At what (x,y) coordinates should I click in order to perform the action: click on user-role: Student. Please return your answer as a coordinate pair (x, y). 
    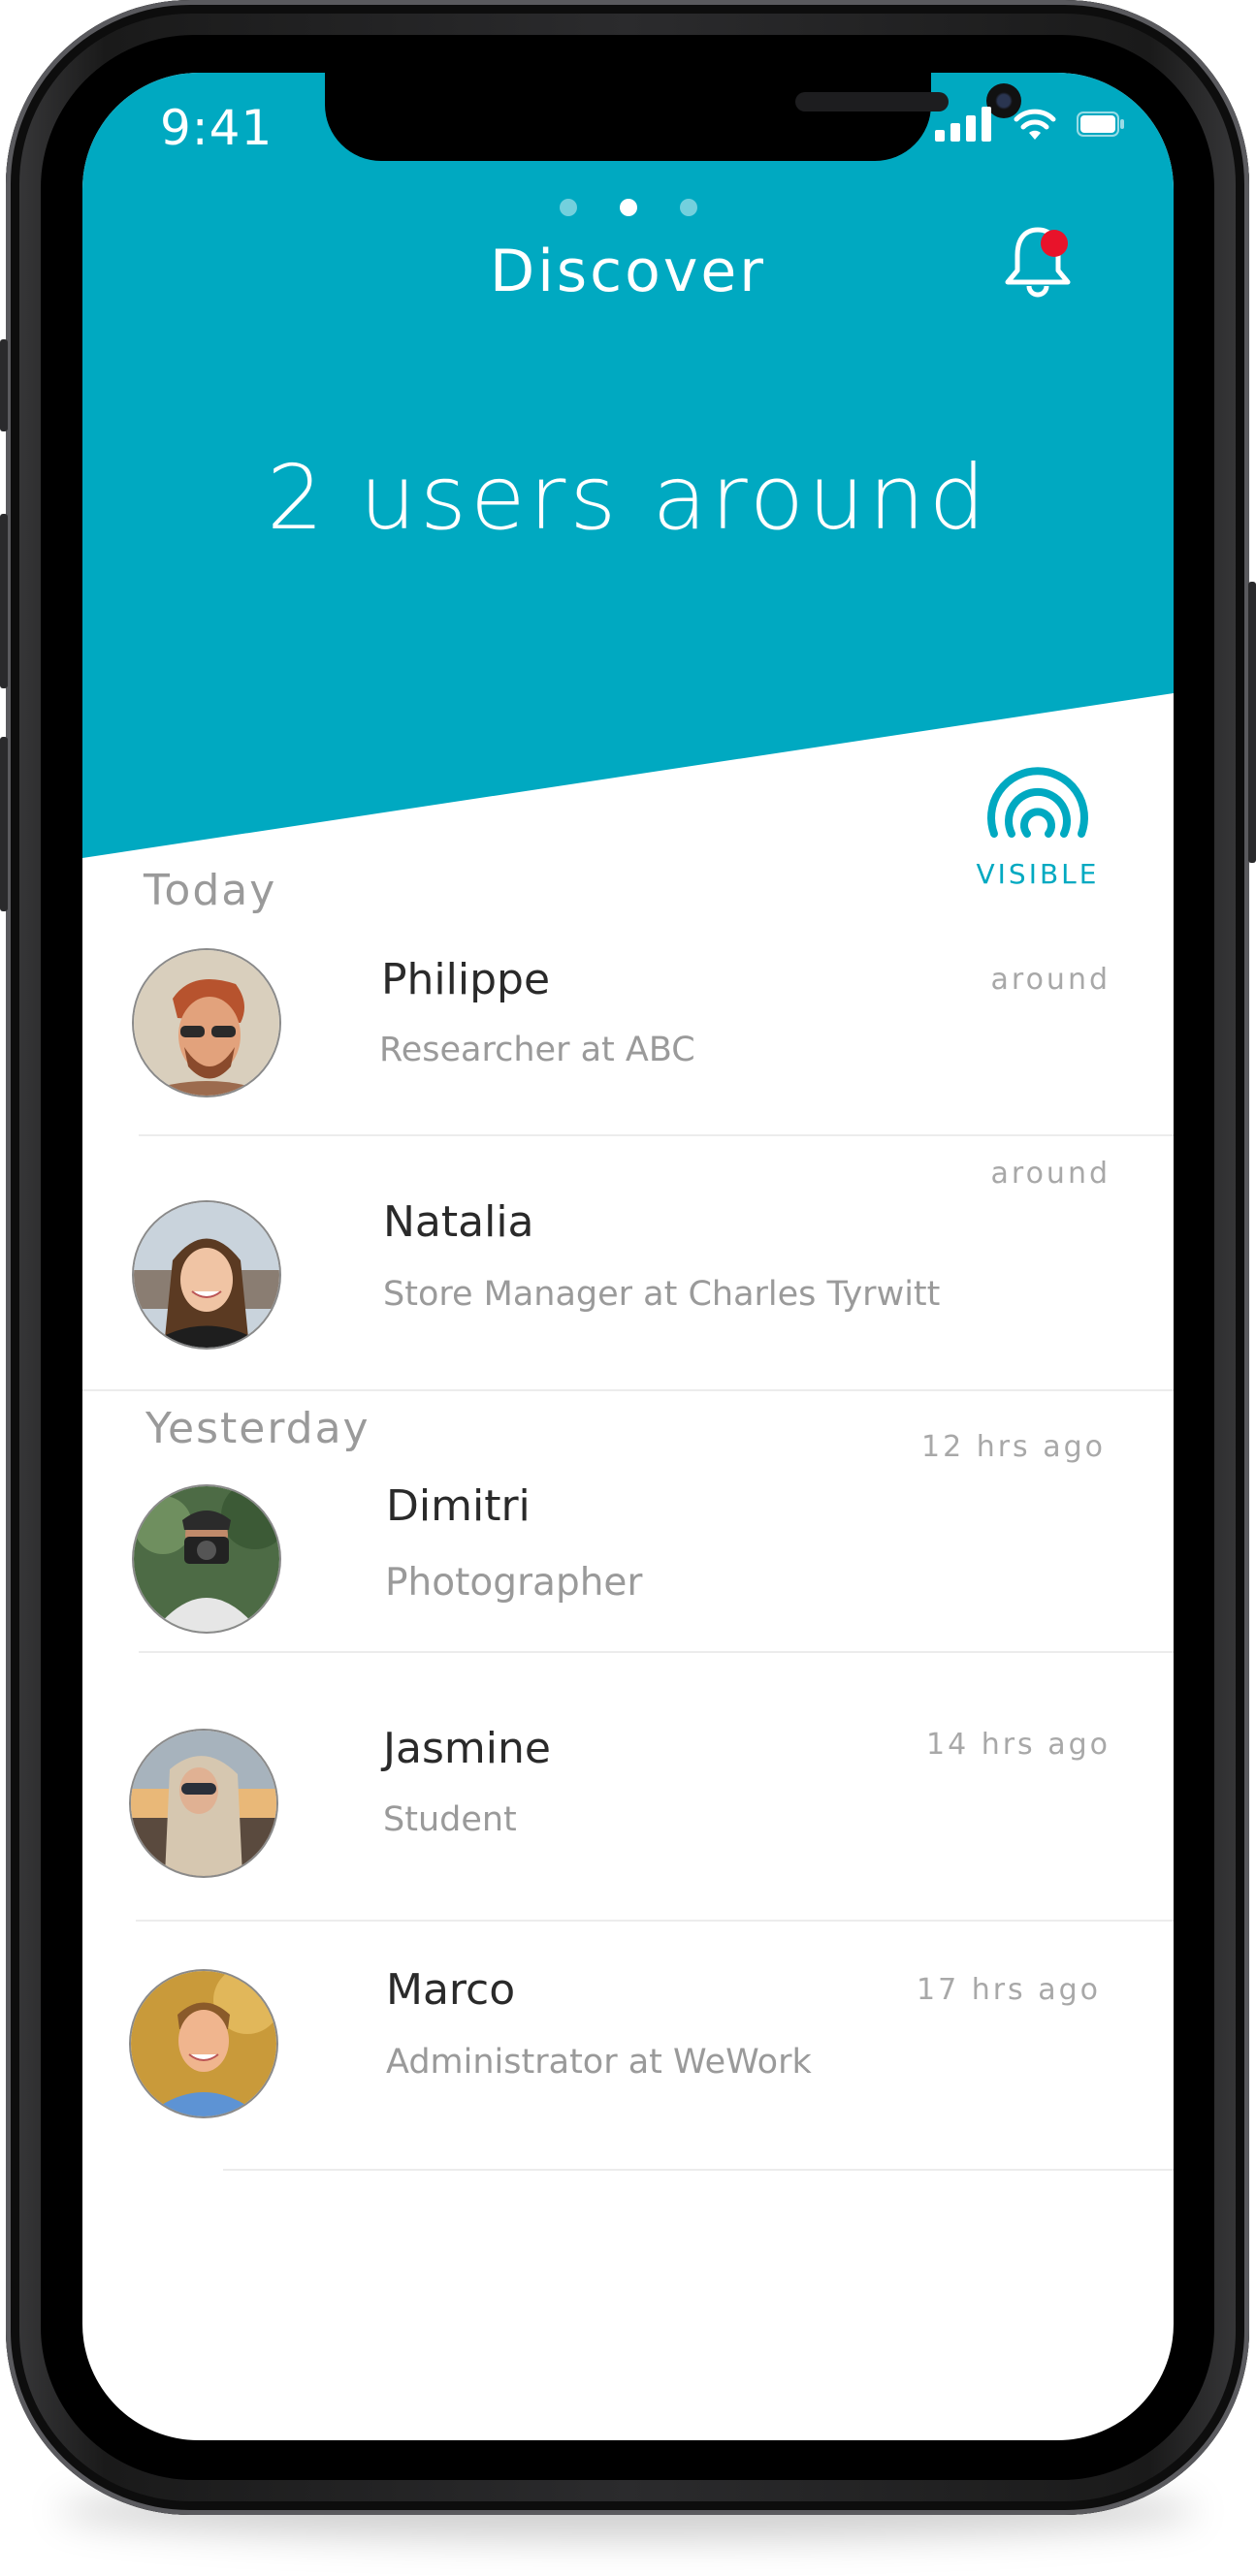
    Looking at the image, I should click on (450, 1819).